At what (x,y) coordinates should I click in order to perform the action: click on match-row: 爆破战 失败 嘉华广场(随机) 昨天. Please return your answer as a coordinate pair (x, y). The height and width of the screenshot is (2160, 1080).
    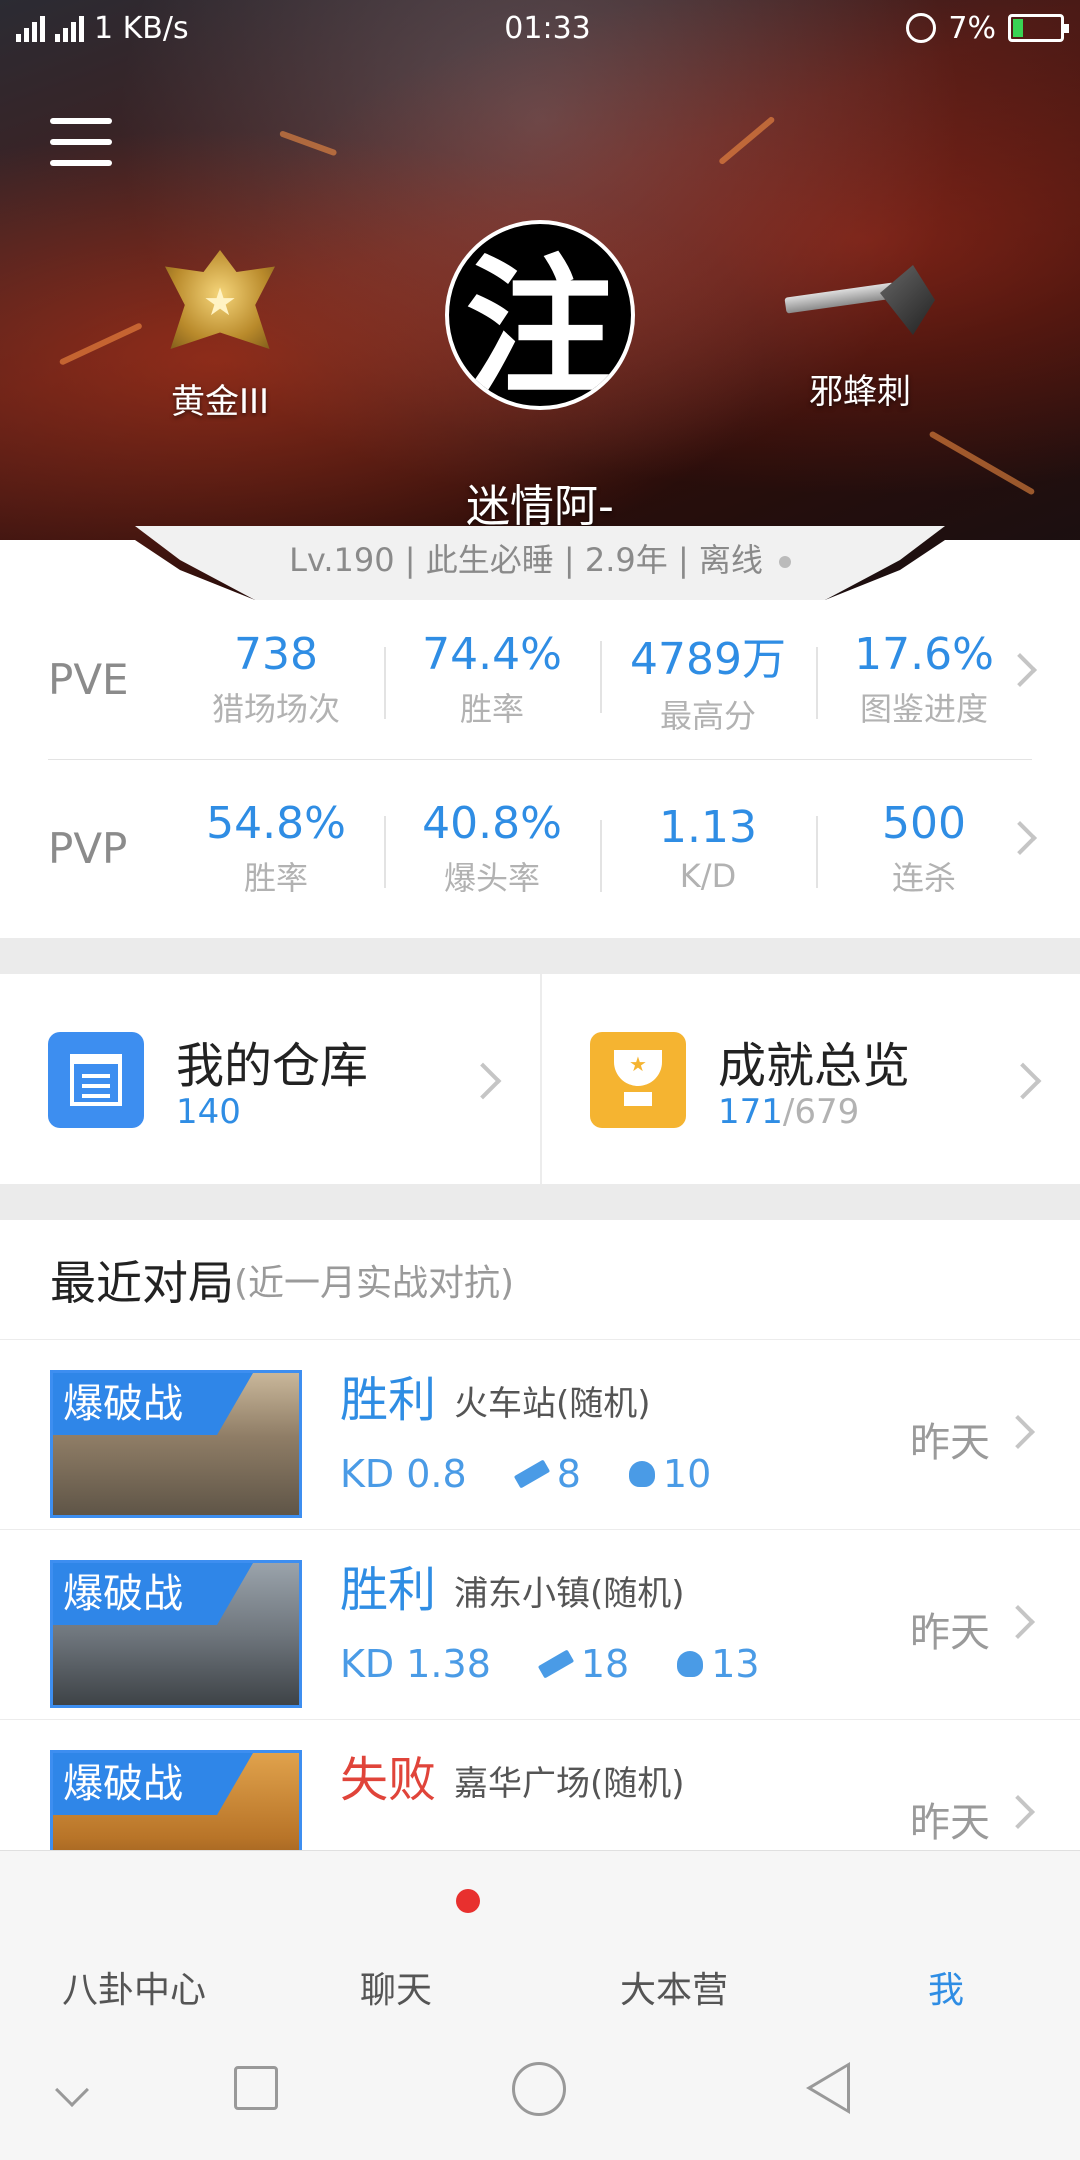
    Looking at the image, I should click on (540, 1785).